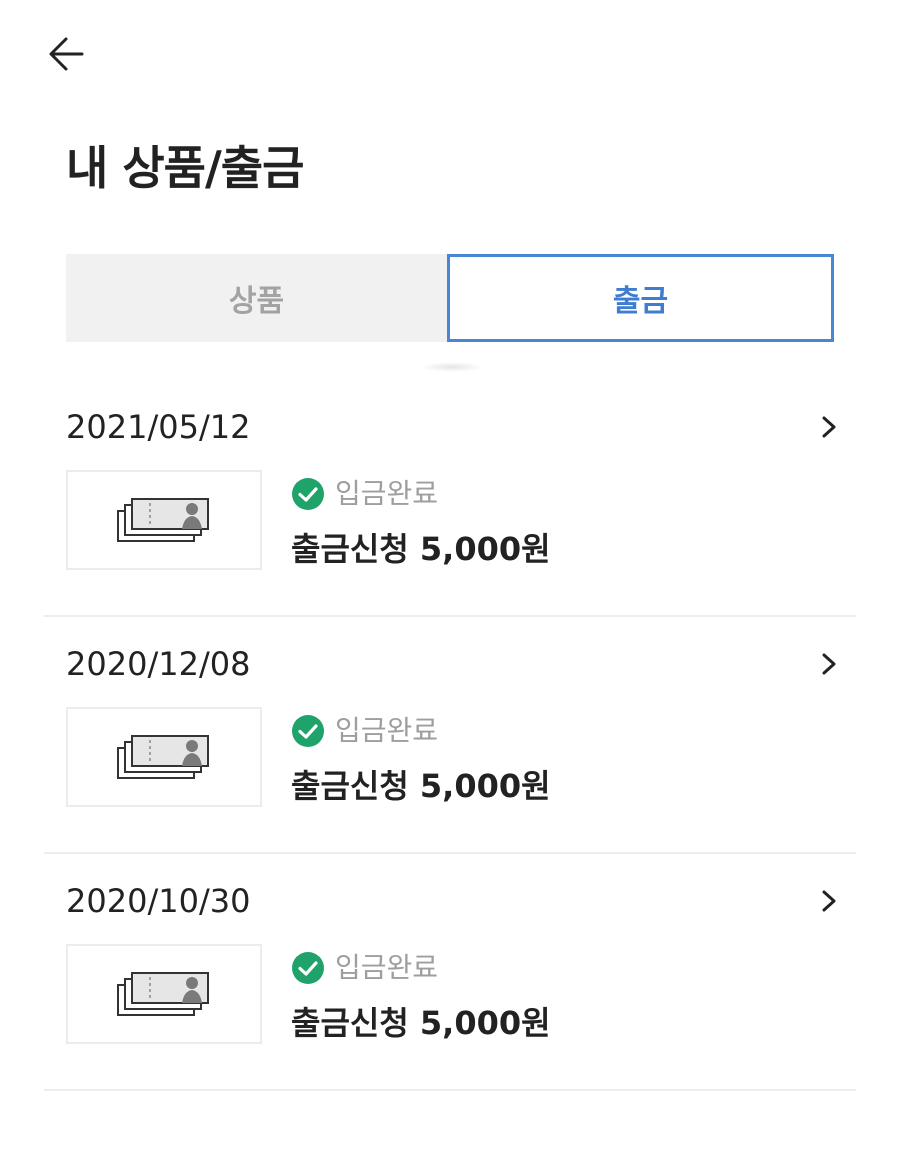 This screenshot has width=900, height=1163. Describe the element at coordinates (158, 664) in the screenshot. I see `entry-date: 2020/12/08` at that location.